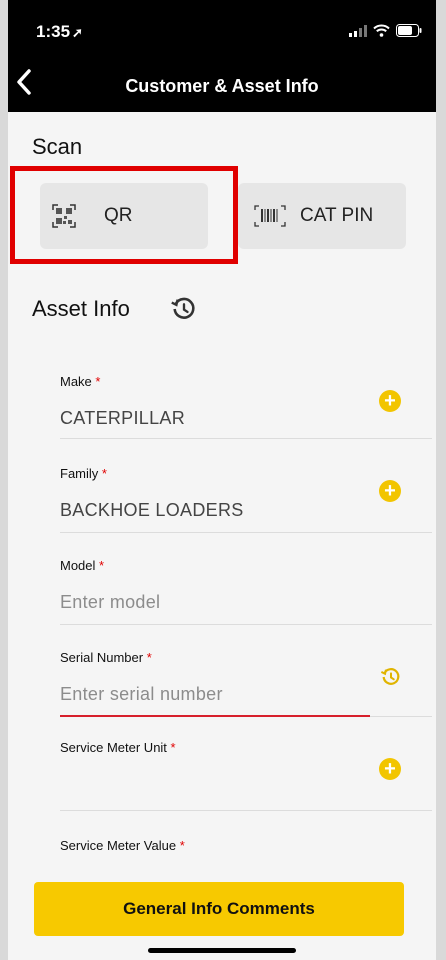 This screenshot has height=960, width=446. I want to click on barcode-icon, so click(270, 216).